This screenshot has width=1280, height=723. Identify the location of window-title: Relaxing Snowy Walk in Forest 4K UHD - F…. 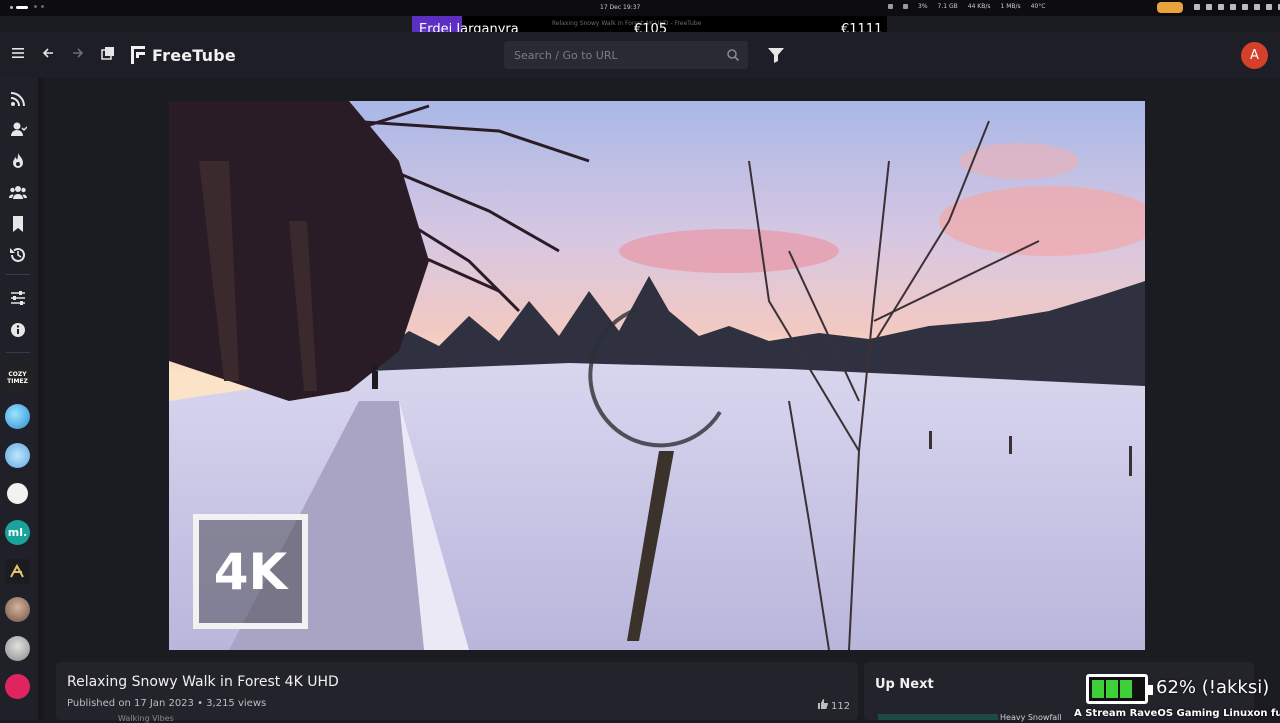
(627, 23).